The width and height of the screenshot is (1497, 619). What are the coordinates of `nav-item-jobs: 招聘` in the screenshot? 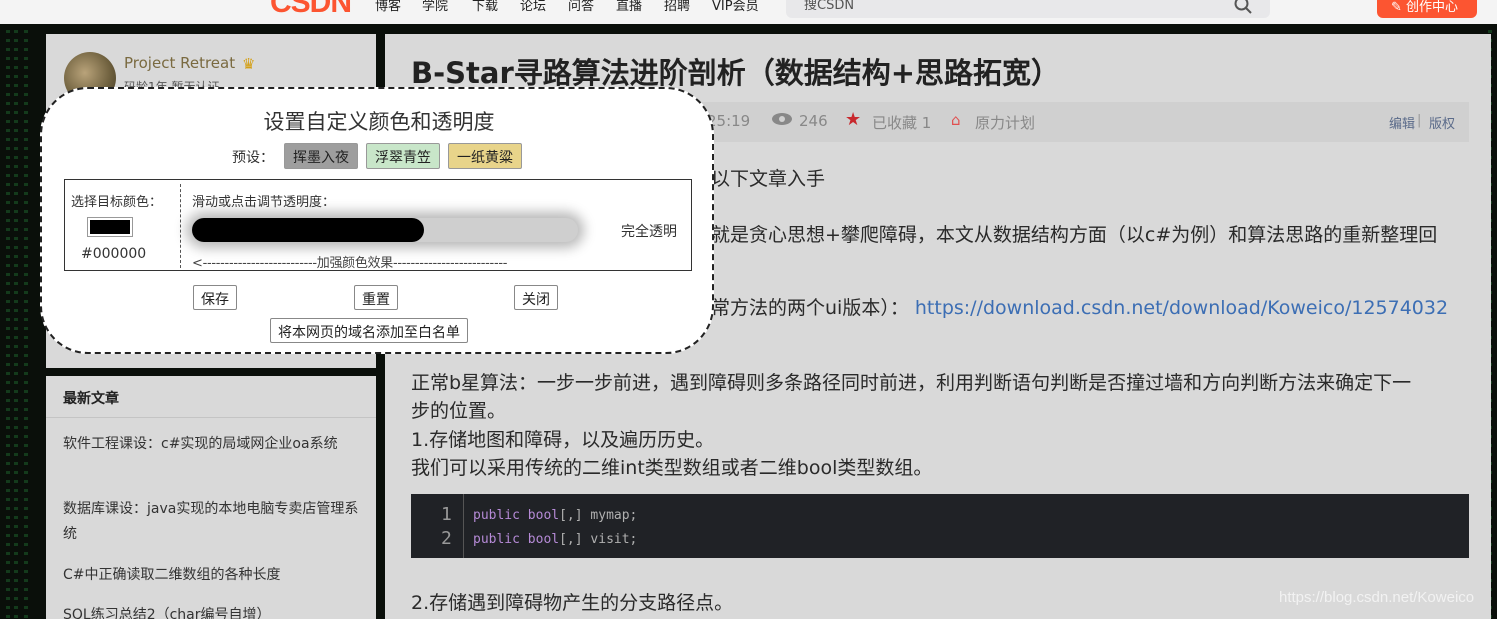 It's located at (677, 7).